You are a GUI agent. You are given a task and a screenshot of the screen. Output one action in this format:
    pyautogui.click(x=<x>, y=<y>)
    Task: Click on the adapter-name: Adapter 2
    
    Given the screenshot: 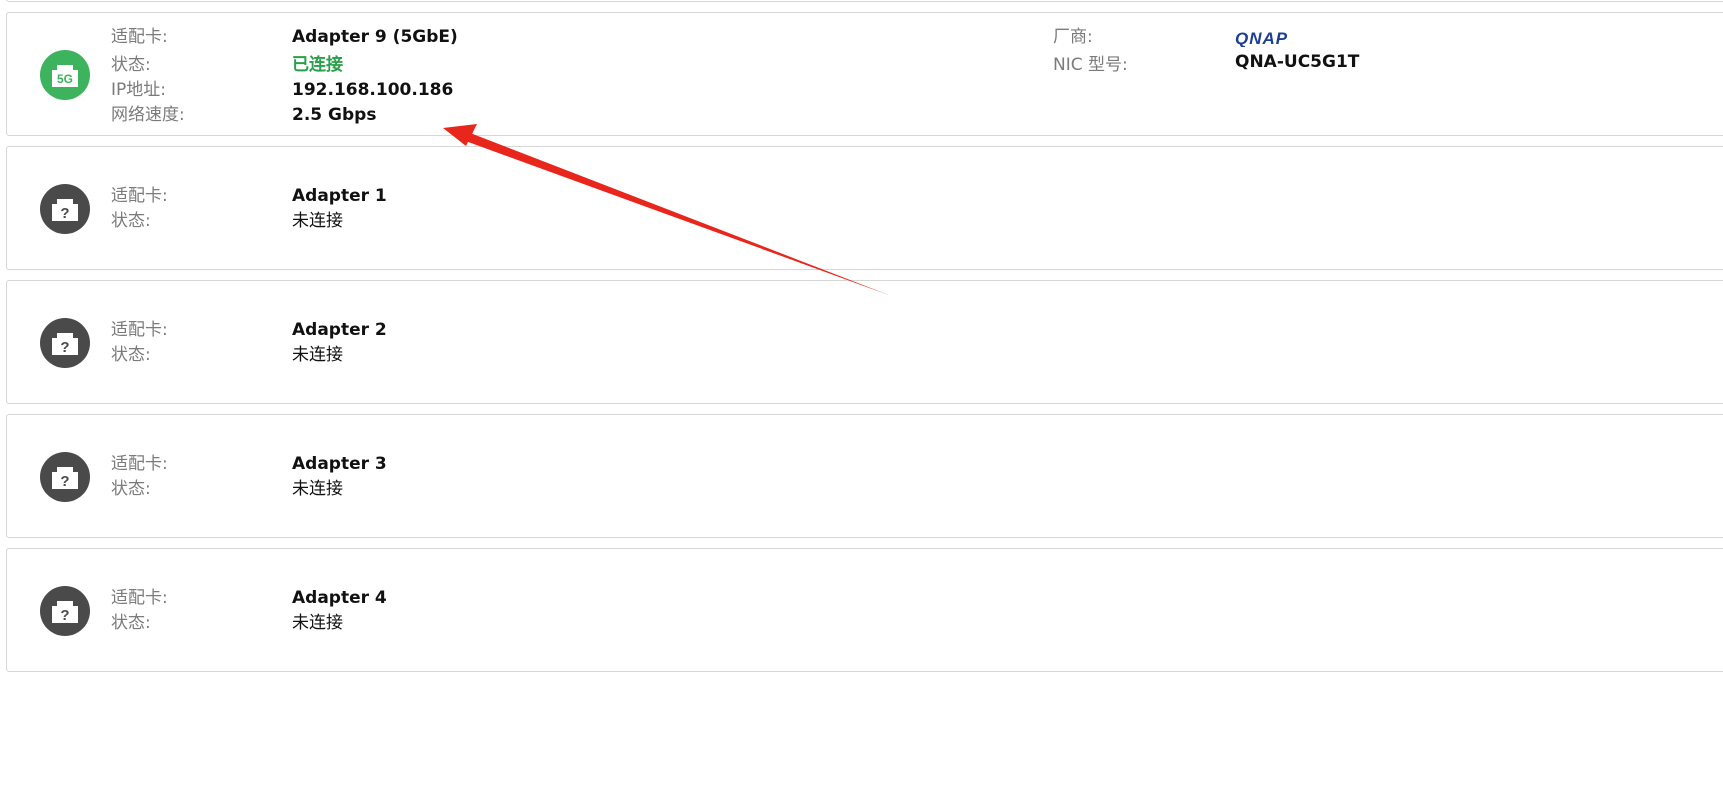 What is the action you would take?
    pyautogui.click(x=339, y=330)
    